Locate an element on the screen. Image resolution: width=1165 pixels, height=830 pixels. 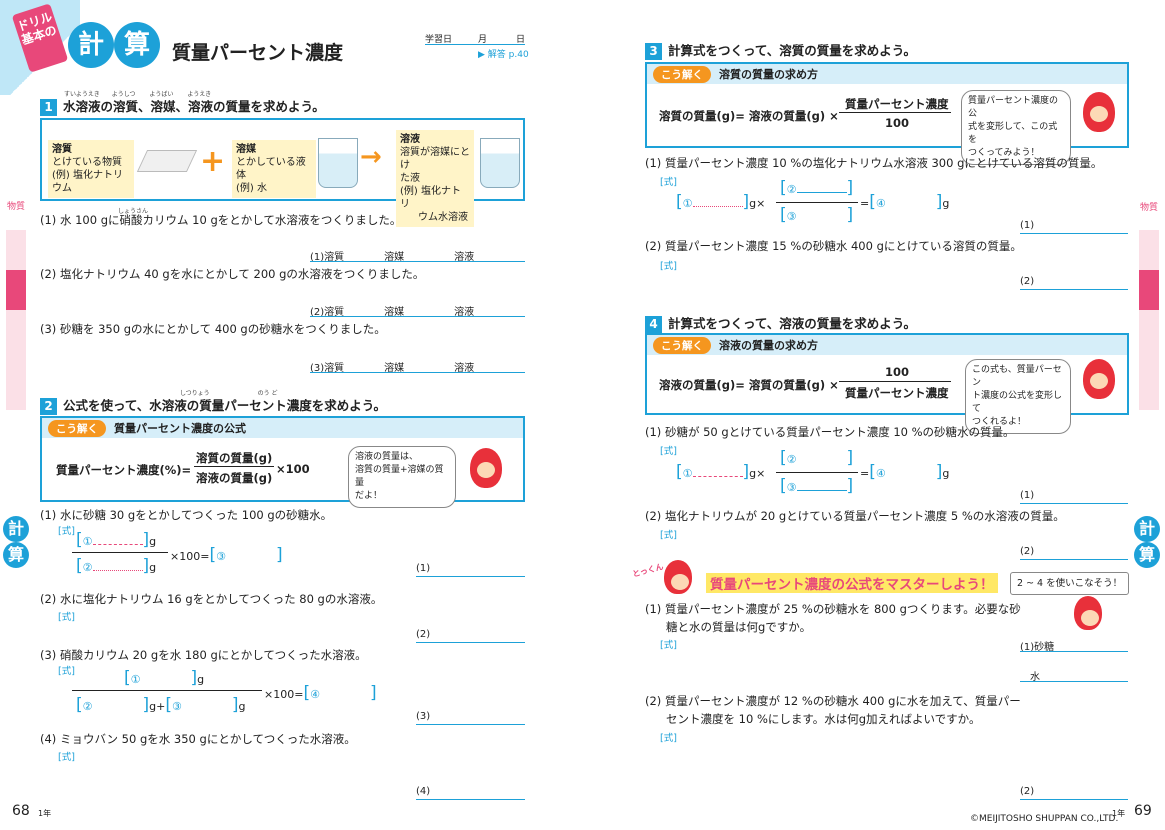
page-title: 質量パーセント濃度 is located at coordinates (258, 53).